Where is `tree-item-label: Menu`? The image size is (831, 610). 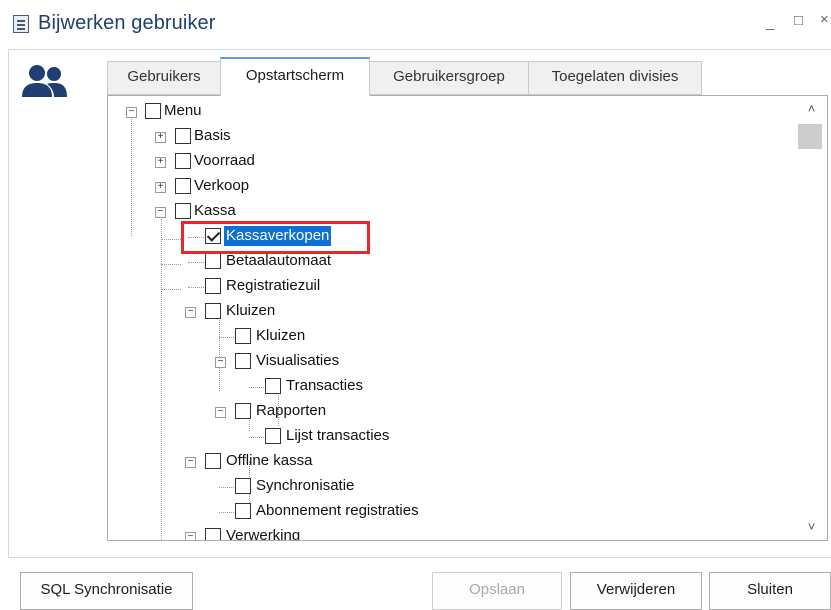 tree-item-label: Menu is located at coordinates (183, 110).